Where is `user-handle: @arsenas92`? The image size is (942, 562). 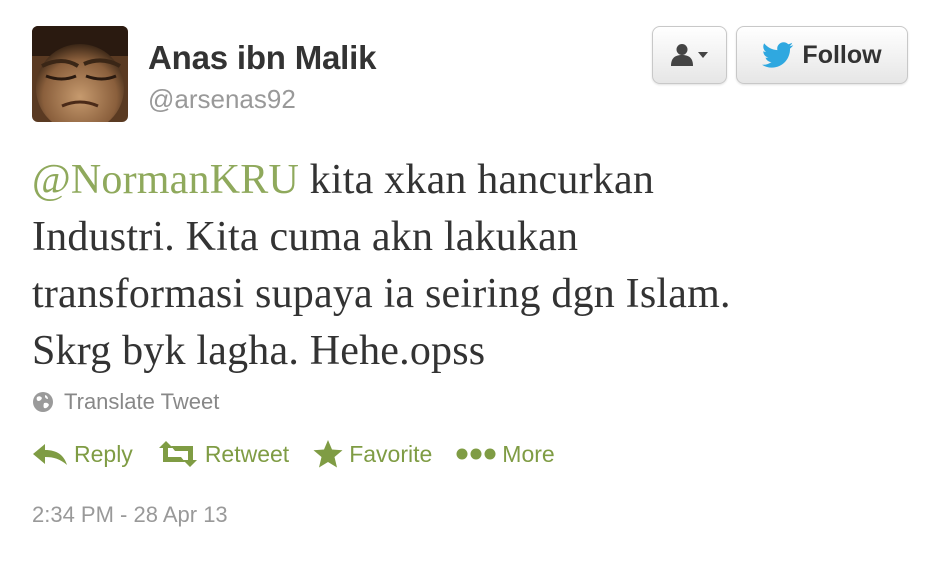
user-handle: @arsenas92 is located at coordinates (222, 99).